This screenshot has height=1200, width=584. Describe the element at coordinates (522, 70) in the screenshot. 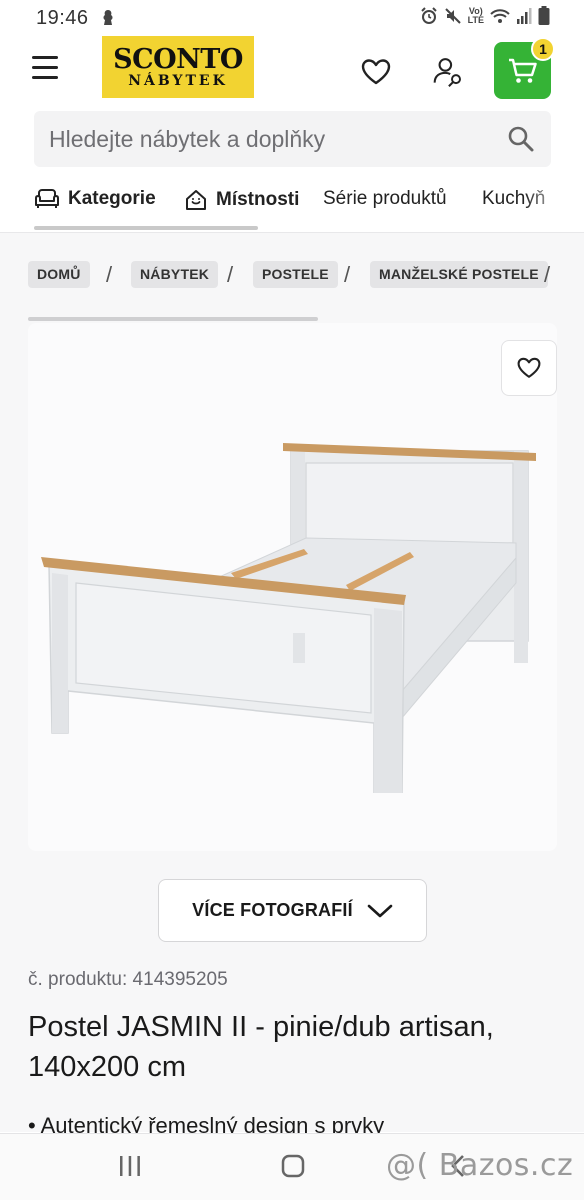

I see `cart-icon` at that location.